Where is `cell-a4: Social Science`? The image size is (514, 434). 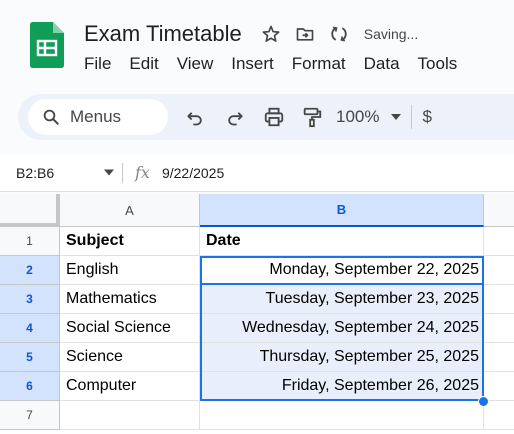
cell-a4: Social Science is located at coordinates (130, 328).